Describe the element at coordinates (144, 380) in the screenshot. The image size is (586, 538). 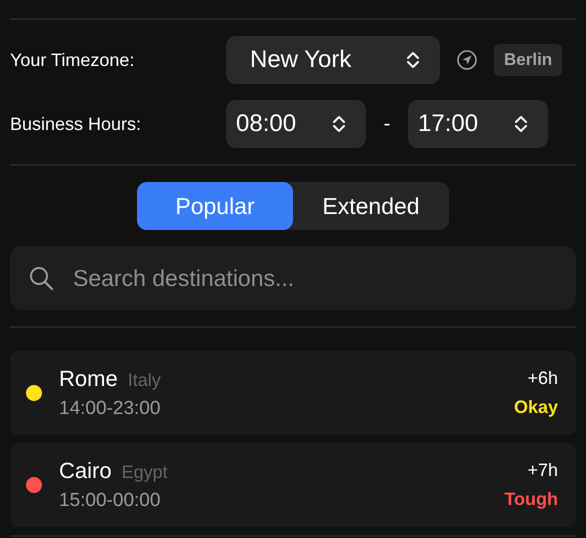
I see `country-name: Italy` at that location.